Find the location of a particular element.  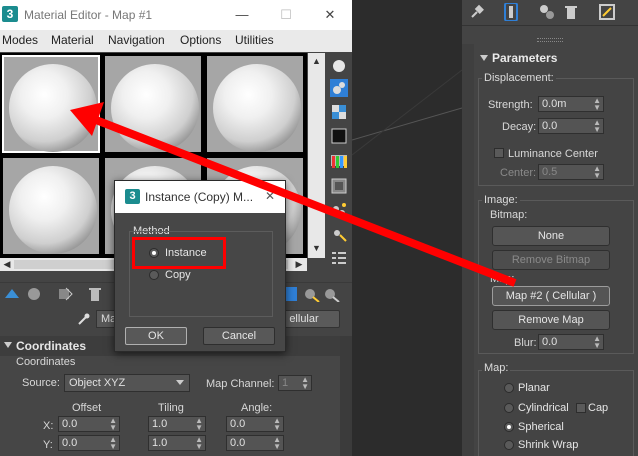

menu-utilities: Utilities is located at coordinates (254, 40).